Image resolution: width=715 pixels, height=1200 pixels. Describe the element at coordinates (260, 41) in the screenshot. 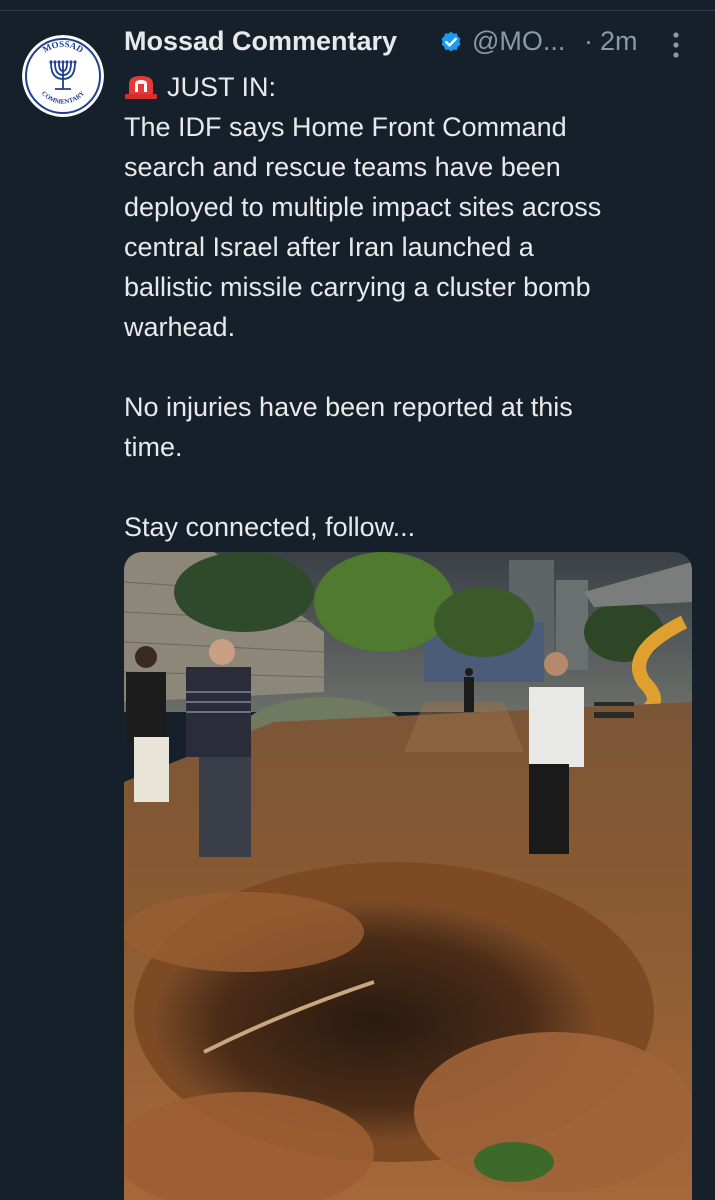

I see `author-display-name: Mossad Commentary` at that location.